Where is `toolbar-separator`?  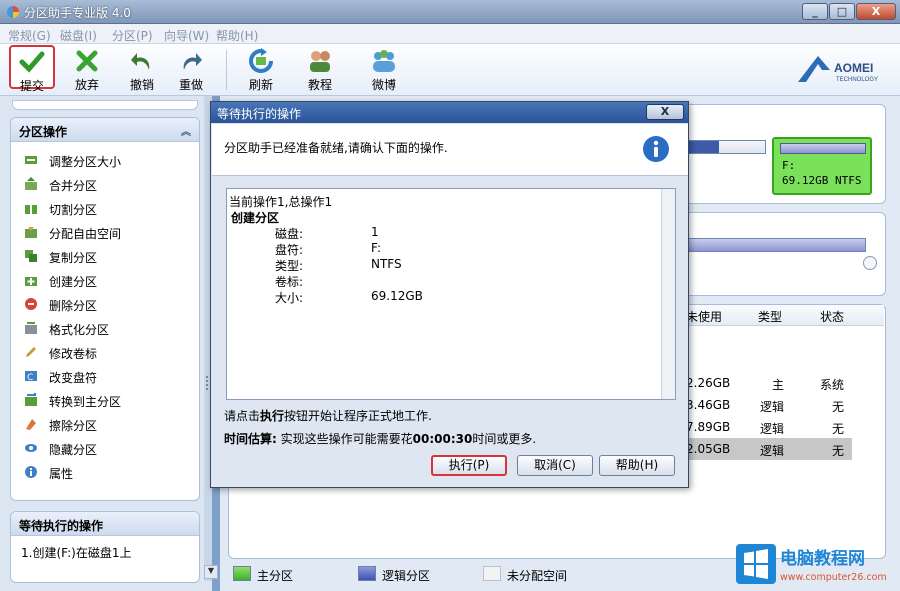
toolbar-separator is located at coordinates (226, 70).